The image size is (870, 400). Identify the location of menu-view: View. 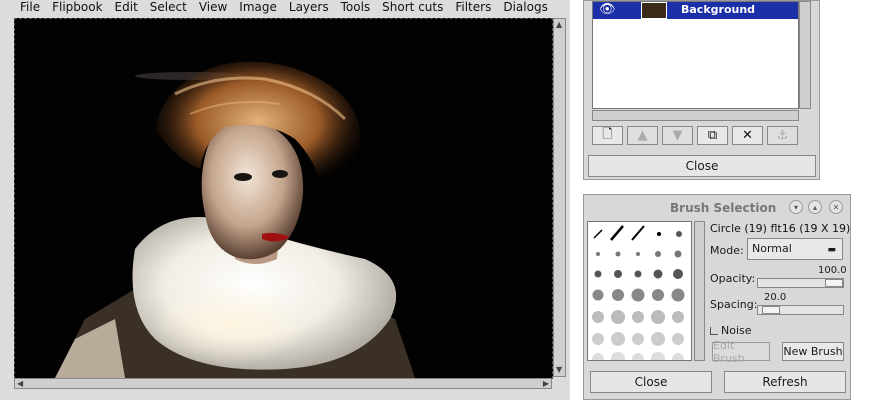
(213, 8).